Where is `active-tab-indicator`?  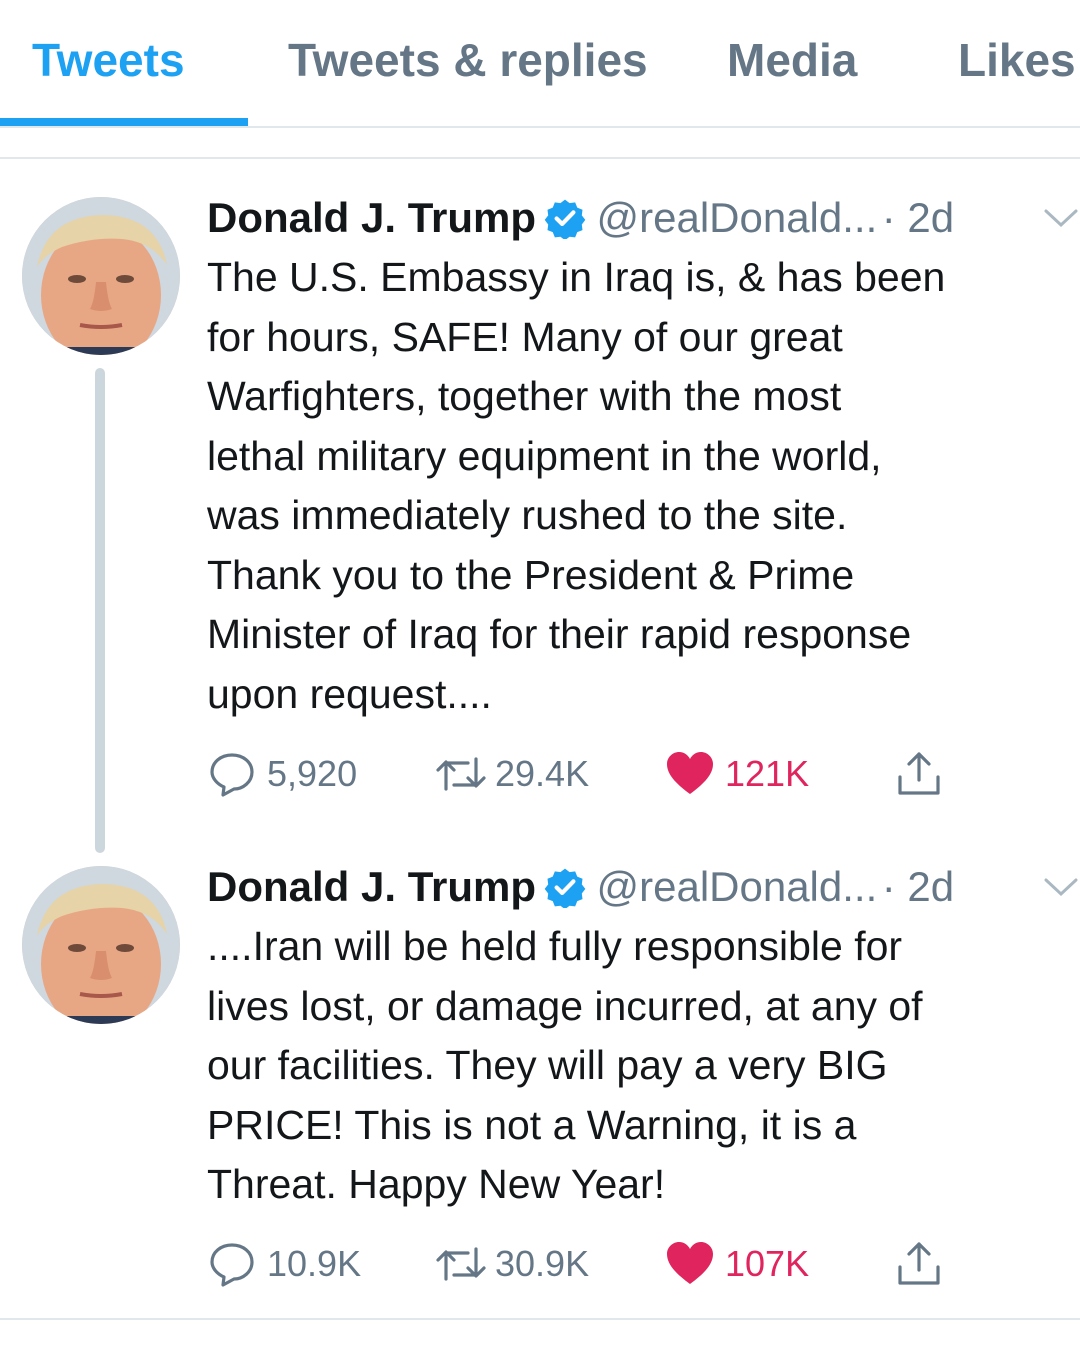
active-tab-indicator is located at coordinates (124, 122).